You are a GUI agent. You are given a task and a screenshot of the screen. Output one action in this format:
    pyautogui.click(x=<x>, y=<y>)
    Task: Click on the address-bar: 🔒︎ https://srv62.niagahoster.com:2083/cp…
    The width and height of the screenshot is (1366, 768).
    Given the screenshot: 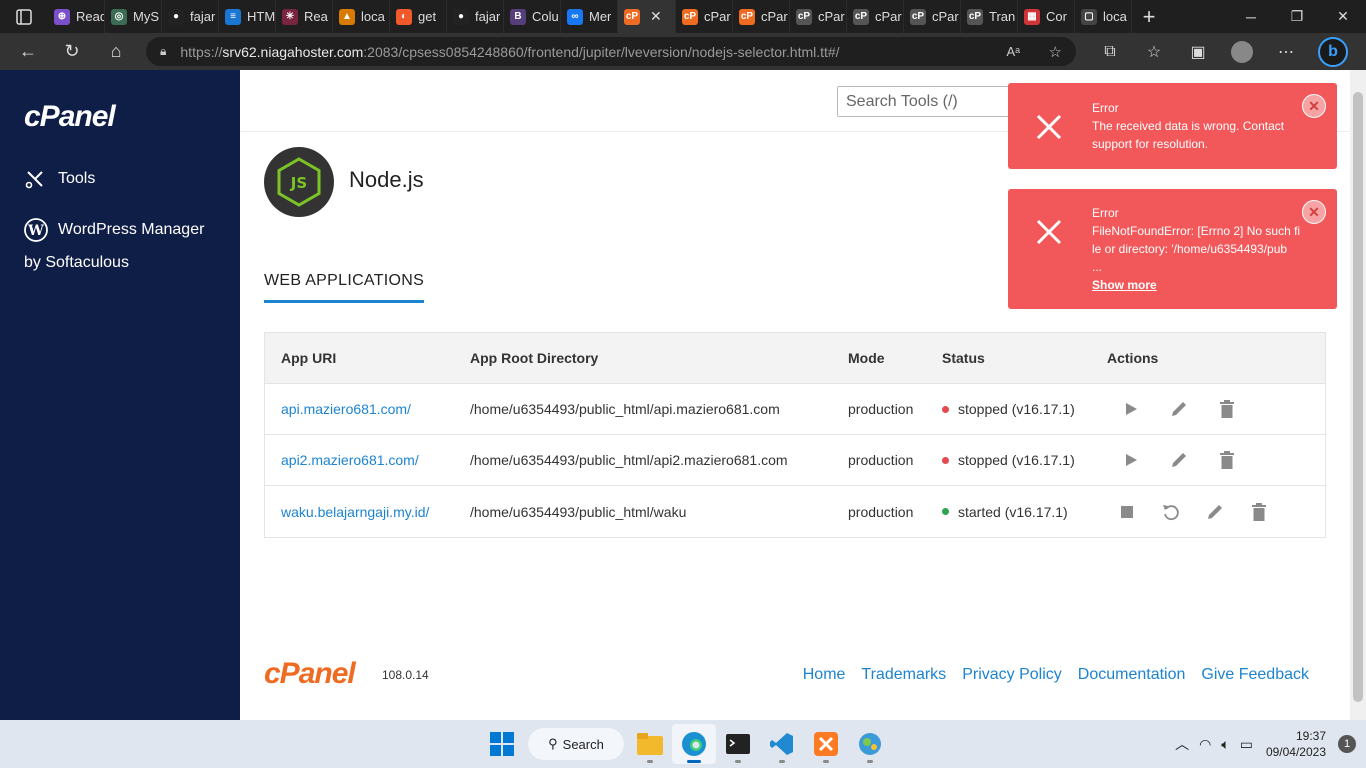 What is the action you would take?
    pyautogui.click(x=611, y=51)
    